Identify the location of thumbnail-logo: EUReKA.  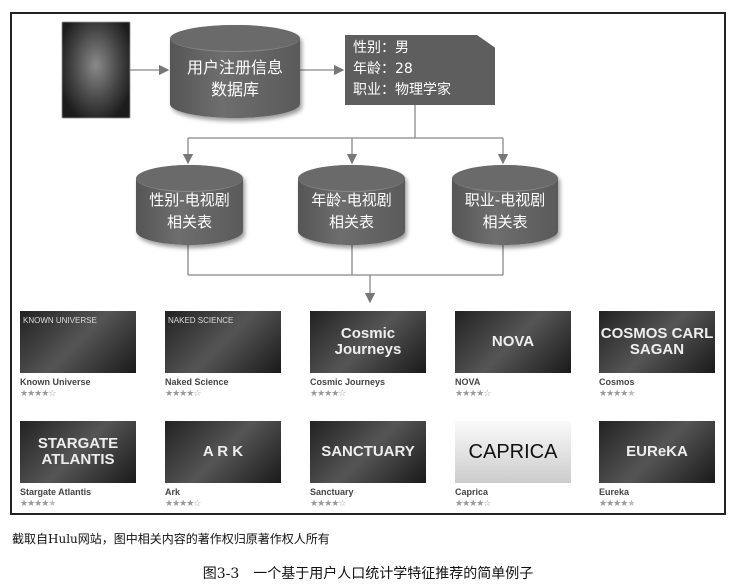
(657, 451).